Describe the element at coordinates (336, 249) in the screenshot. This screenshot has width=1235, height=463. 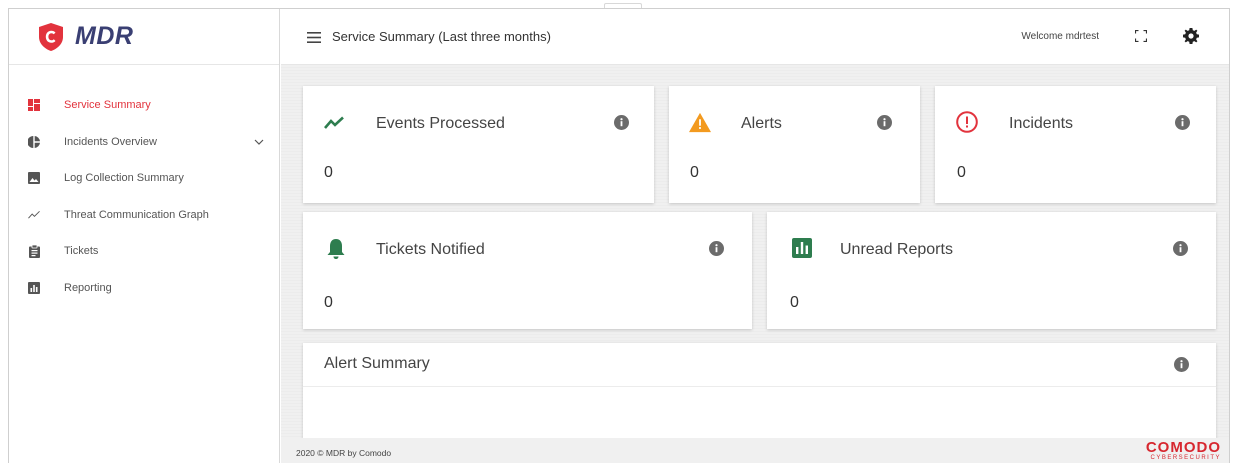
I see `bell-icon` at that location.